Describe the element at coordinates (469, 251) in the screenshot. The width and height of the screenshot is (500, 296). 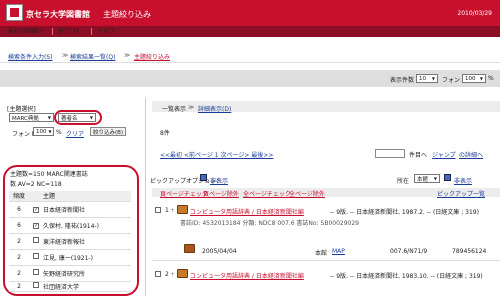
I see `holding-id: 789456124` at that location.